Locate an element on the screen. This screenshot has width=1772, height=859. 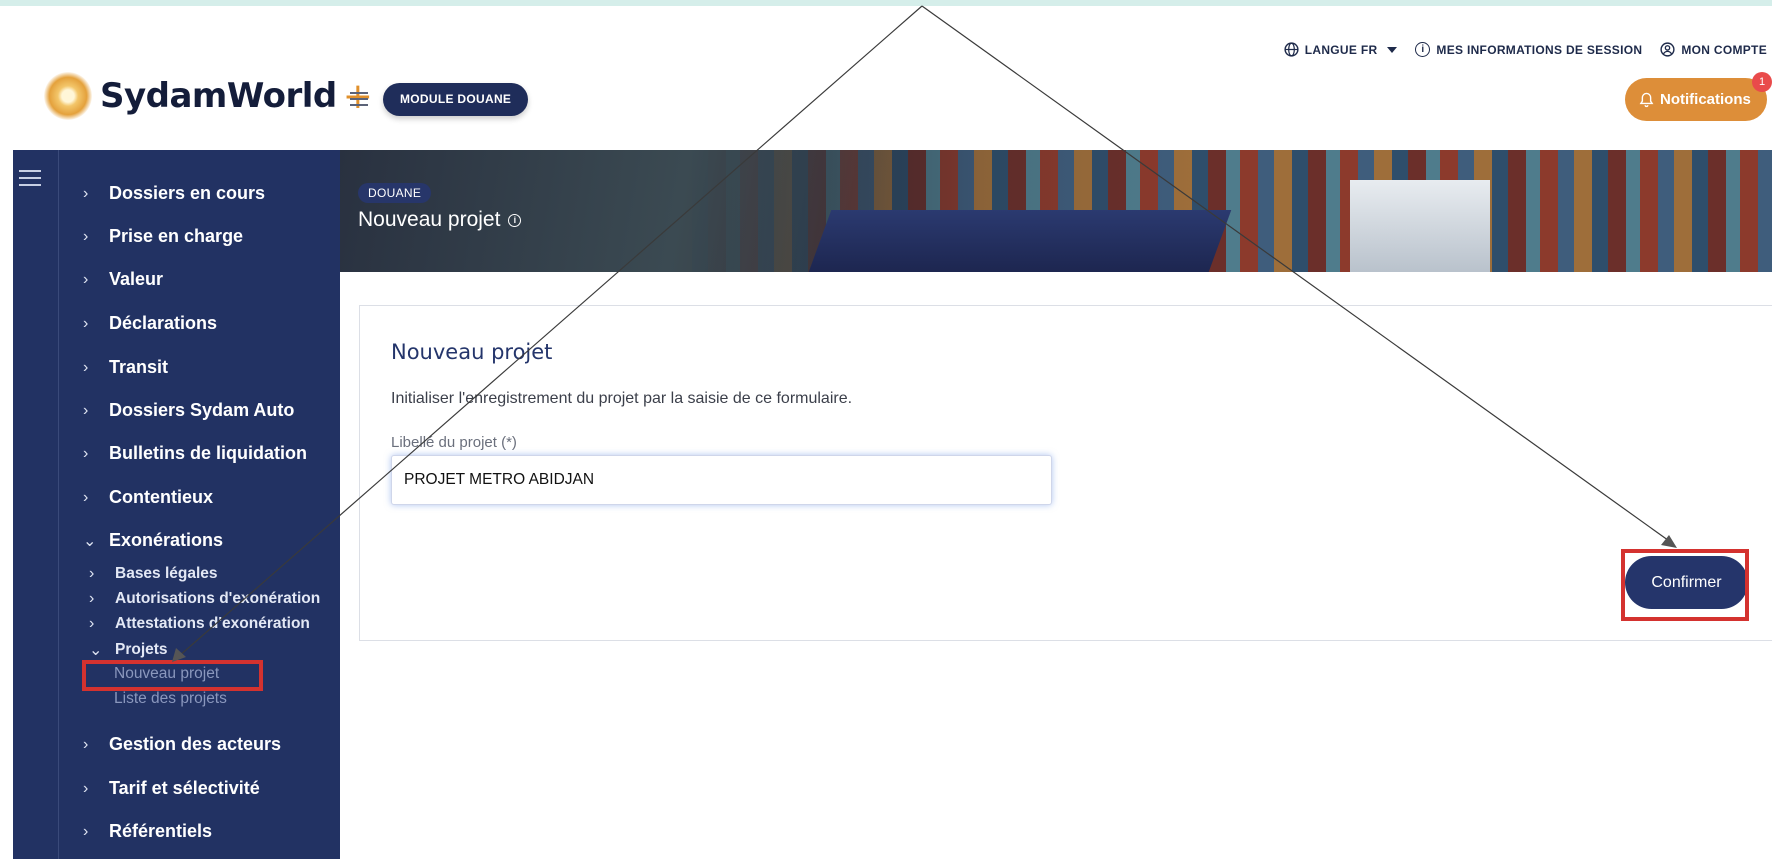
sidebar-item-declarations: › Déclarations is located at coordinates (150, 323).